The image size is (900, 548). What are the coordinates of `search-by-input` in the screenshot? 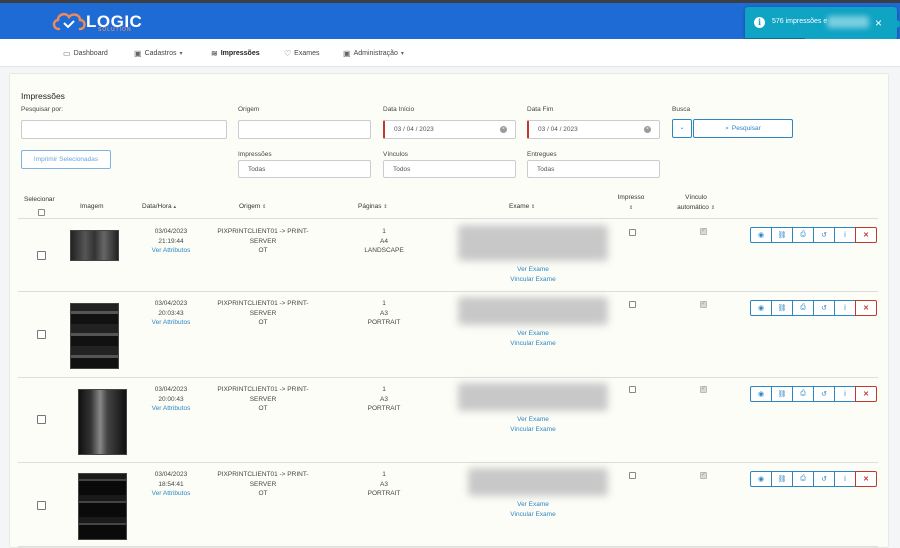 It's located at (124, 129).